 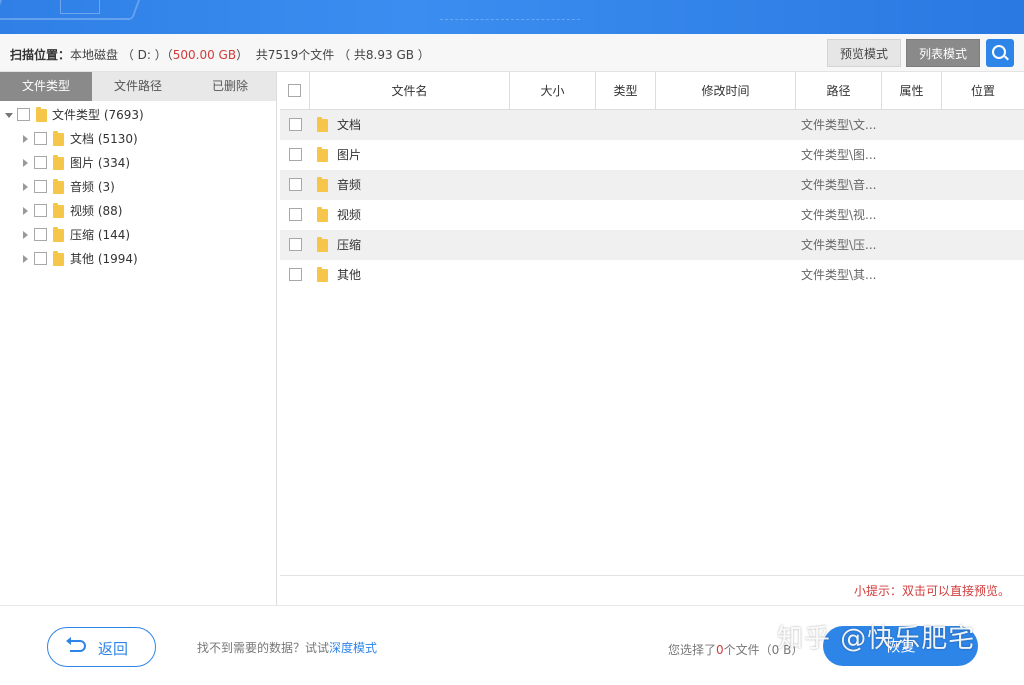 I want to click on back-button-label: 返回, so click(x=113, y=649).